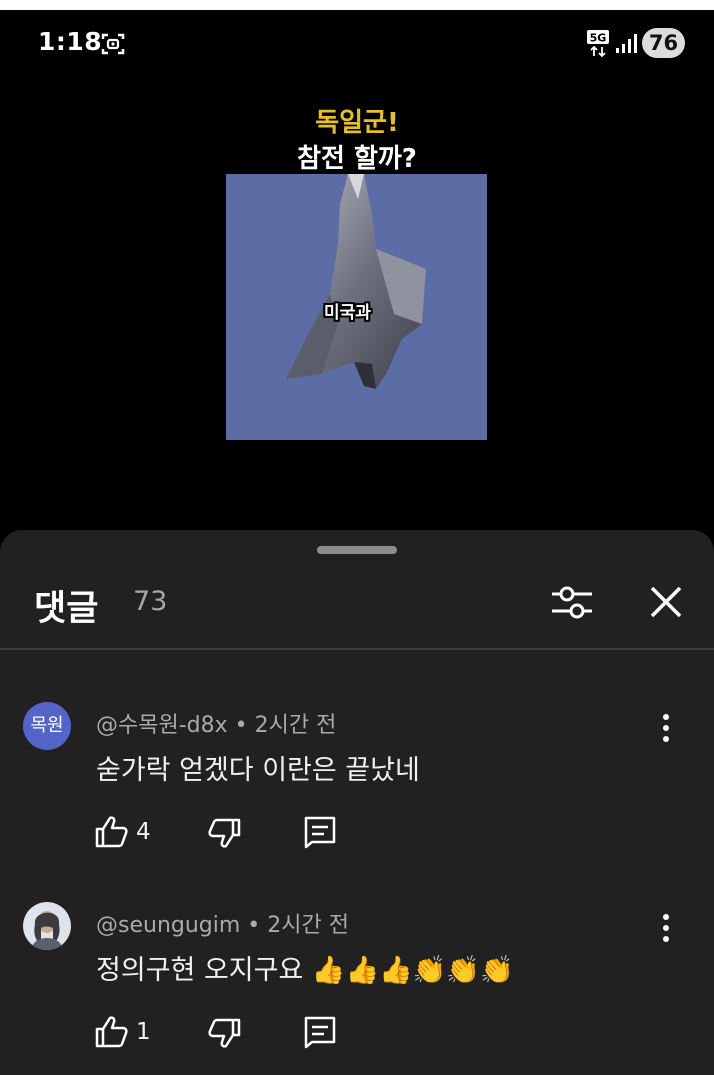  I want to click on video-title-line1: 독일군!, so click(357, 123).